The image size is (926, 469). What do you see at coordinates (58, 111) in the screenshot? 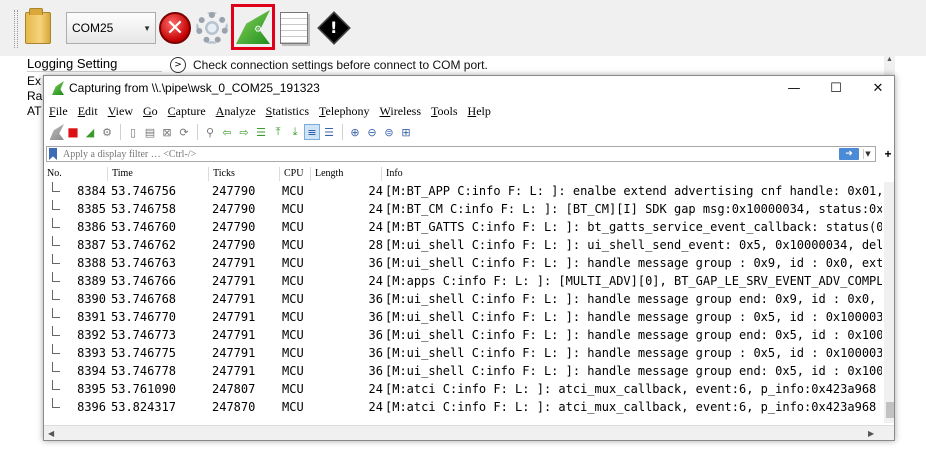
I see `menu-file: File` at bounding box center [58, 111].